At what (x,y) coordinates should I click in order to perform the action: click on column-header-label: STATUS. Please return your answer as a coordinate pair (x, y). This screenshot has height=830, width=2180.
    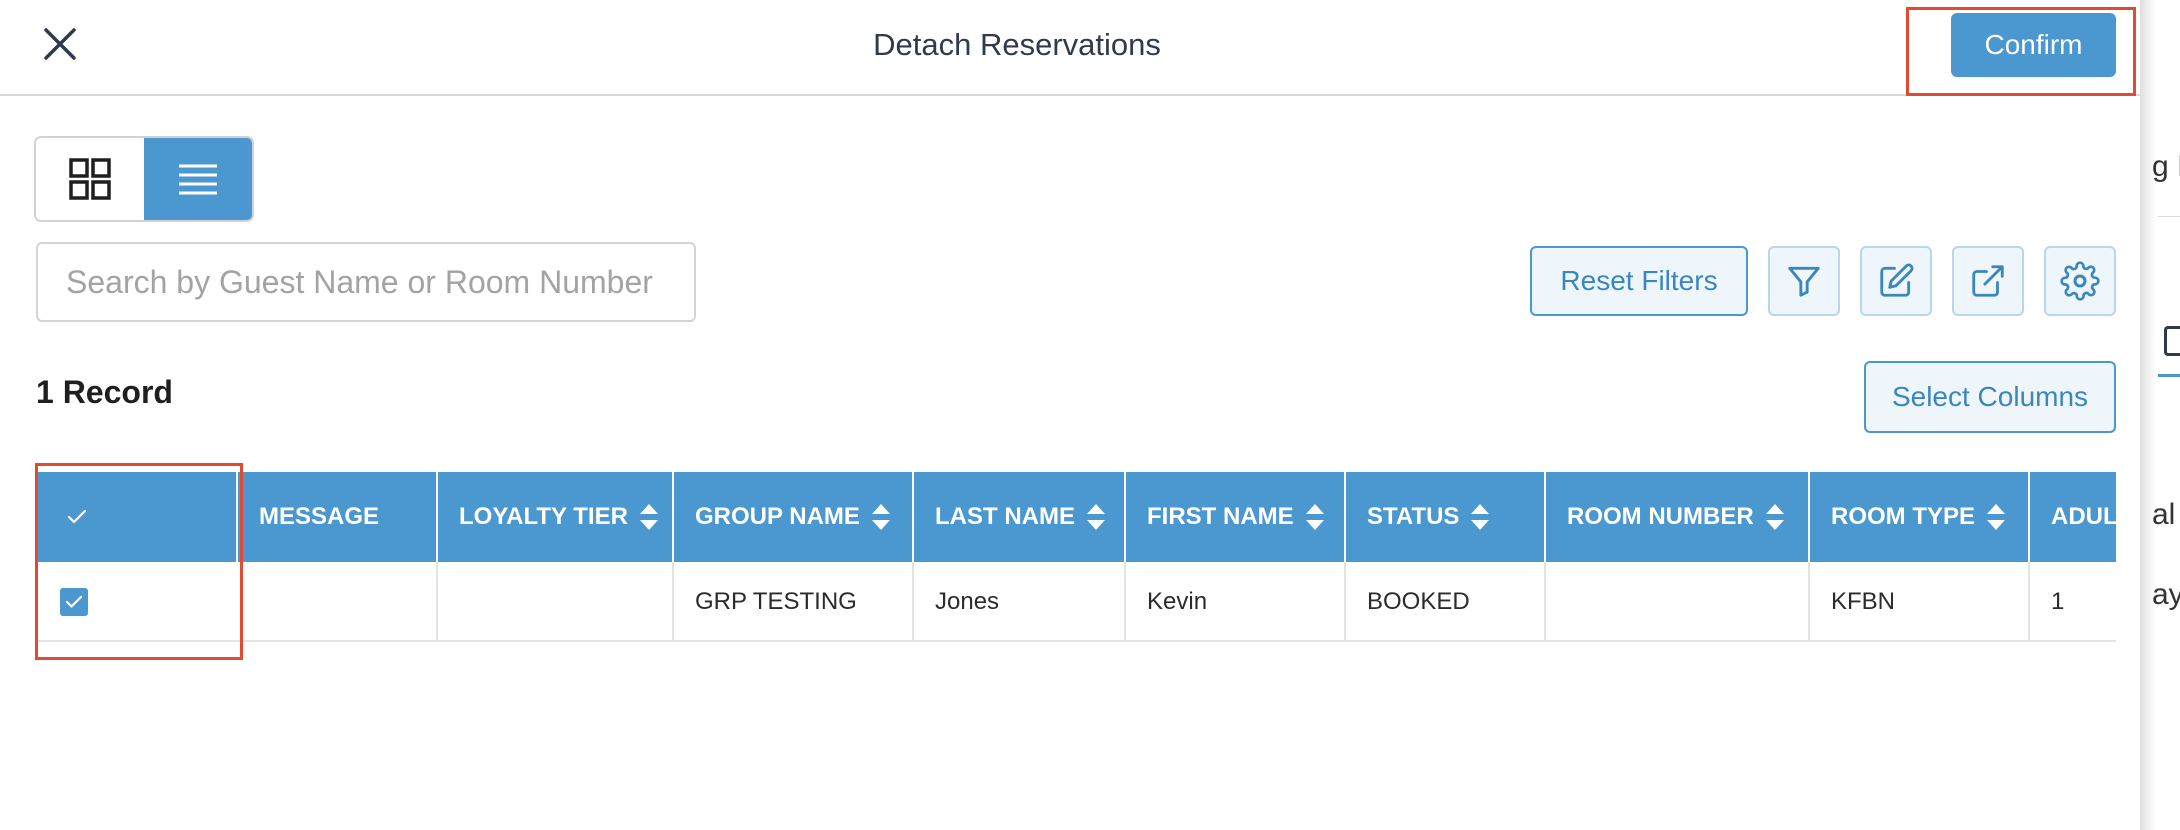
    Looking at the image, I should click on (1413, 516).